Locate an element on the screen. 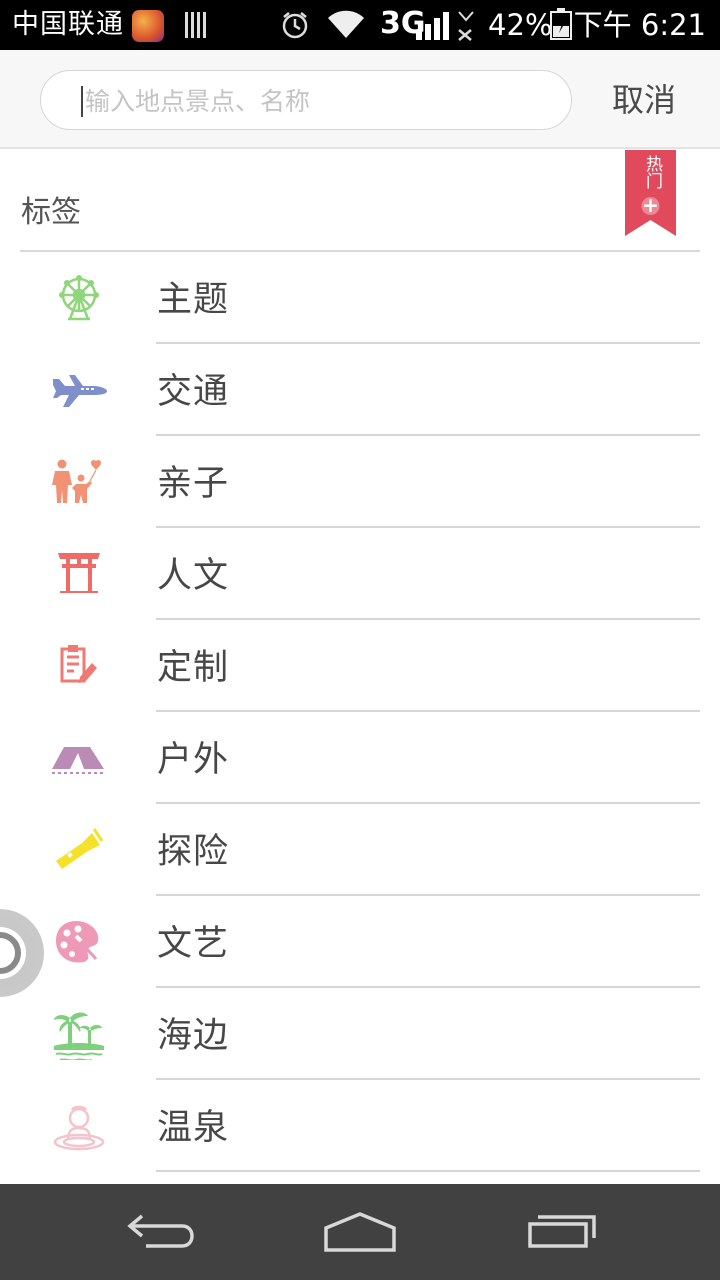 The width and height of the screenshot is (720, 1280). battery-percent: 42% is located at coordinates (520, 25).